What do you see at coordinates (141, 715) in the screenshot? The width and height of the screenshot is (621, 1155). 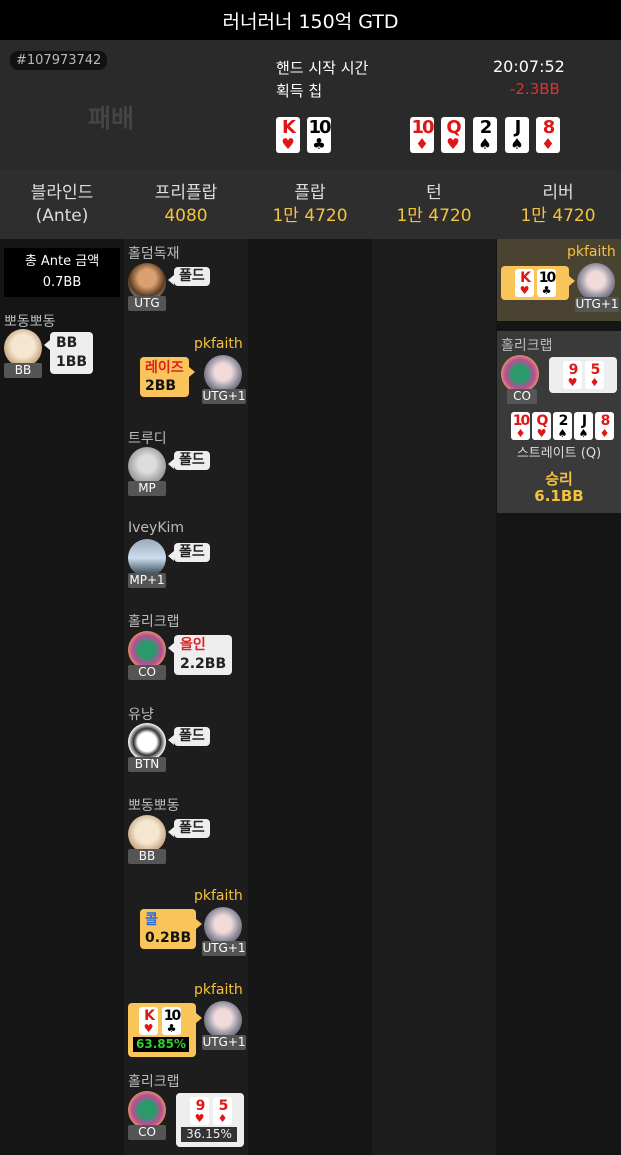 I see `player-name: 유냥` at bounding box center [141, 715].